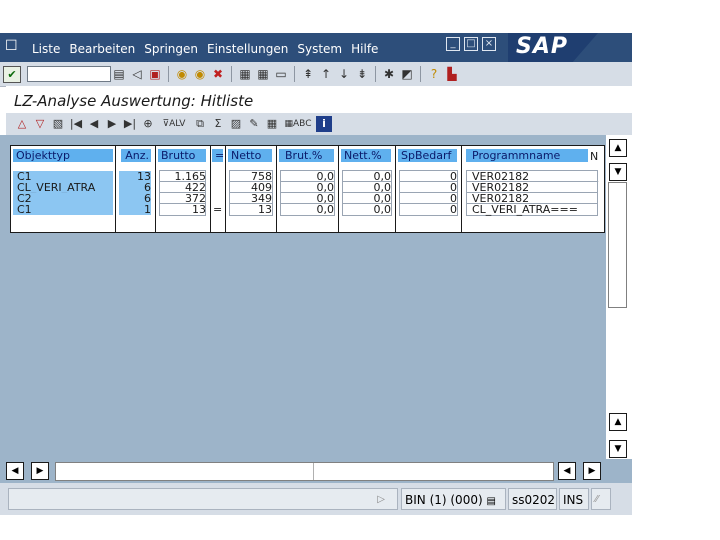 The image size is (720, 540). I want to click on cell-objekttyp: C1, so click(24, 209).